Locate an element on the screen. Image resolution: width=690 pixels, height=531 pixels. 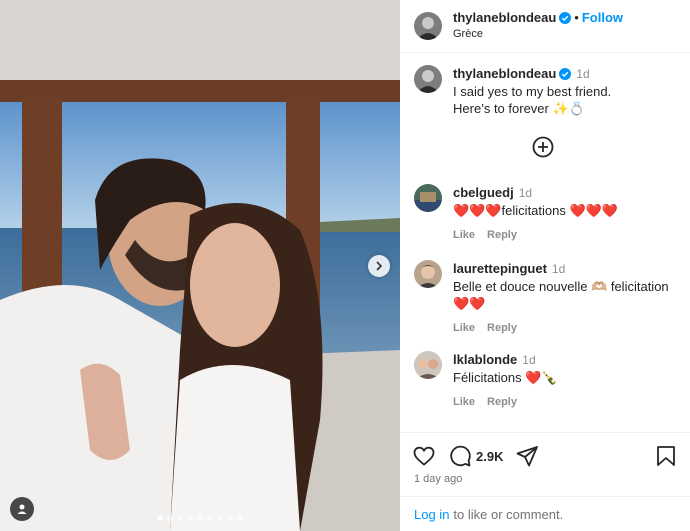
next-slide-button is located at coordinates (379, 266).